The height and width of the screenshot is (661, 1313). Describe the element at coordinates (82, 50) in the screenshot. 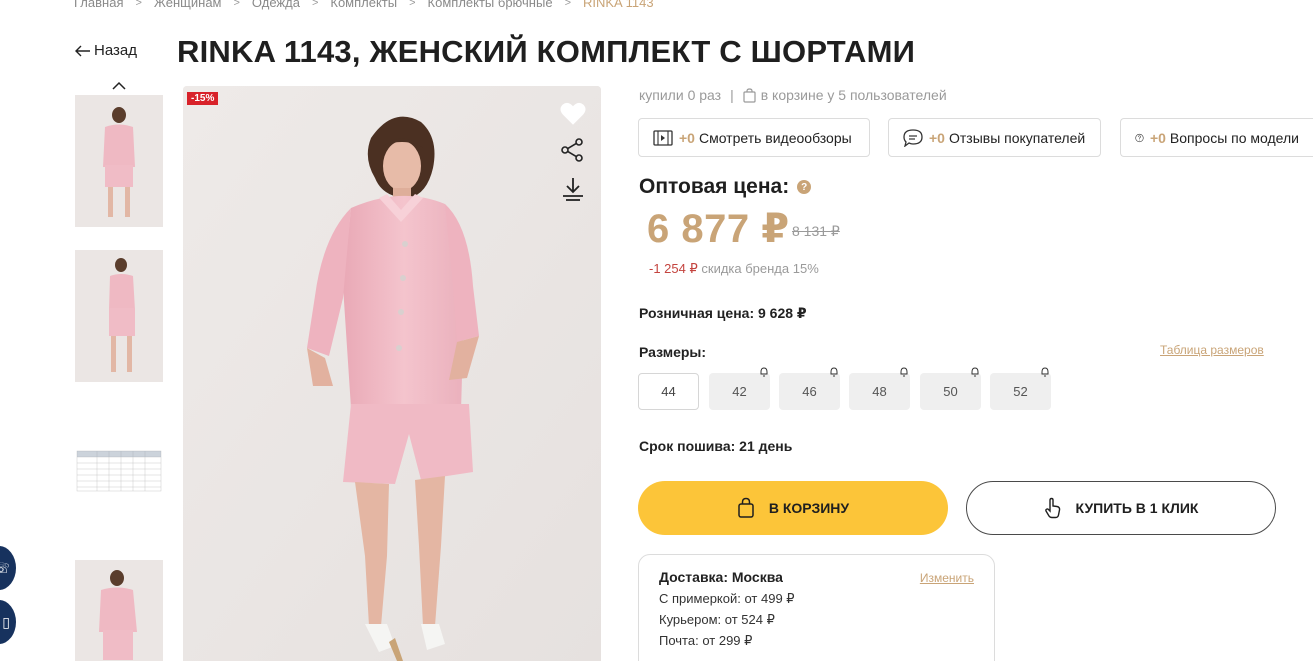

I see `arrow-left-icon` at that location.